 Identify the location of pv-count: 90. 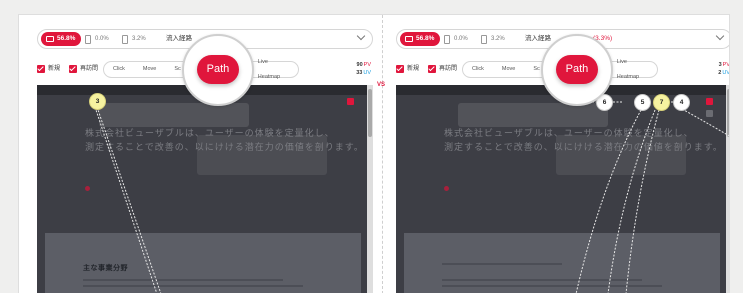
(359, 65).